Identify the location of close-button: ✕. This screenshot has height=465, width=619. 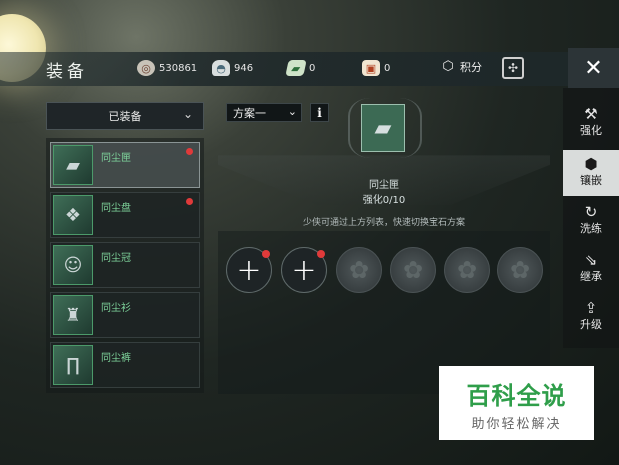
(593, 68).